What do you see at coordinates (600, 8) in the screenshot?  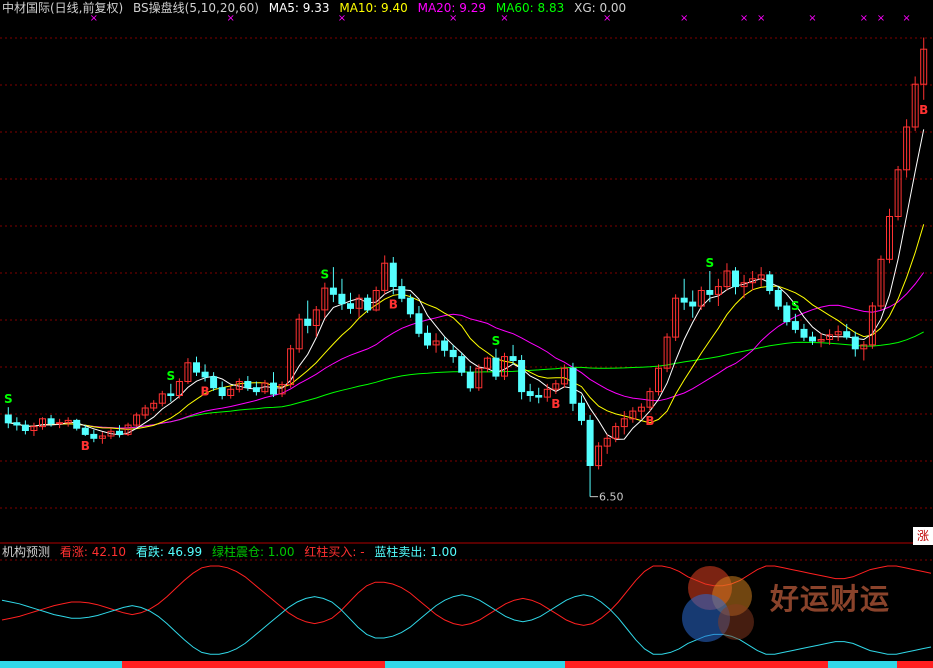 I see `xg-value: XG: 0.00` at bounding box center [600, 8].